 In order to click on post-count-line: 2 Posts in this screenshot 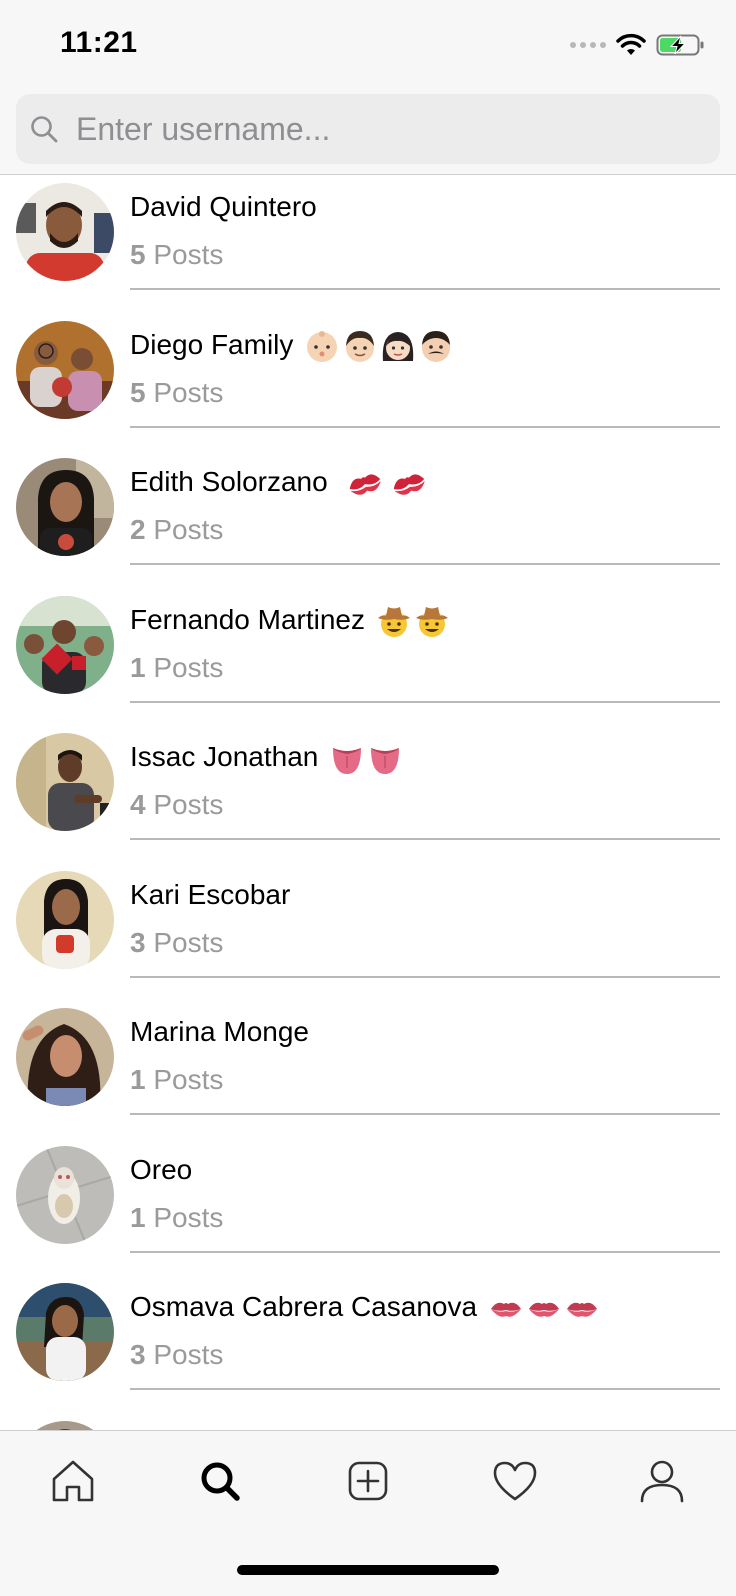, I will do `click(176, 530)`.